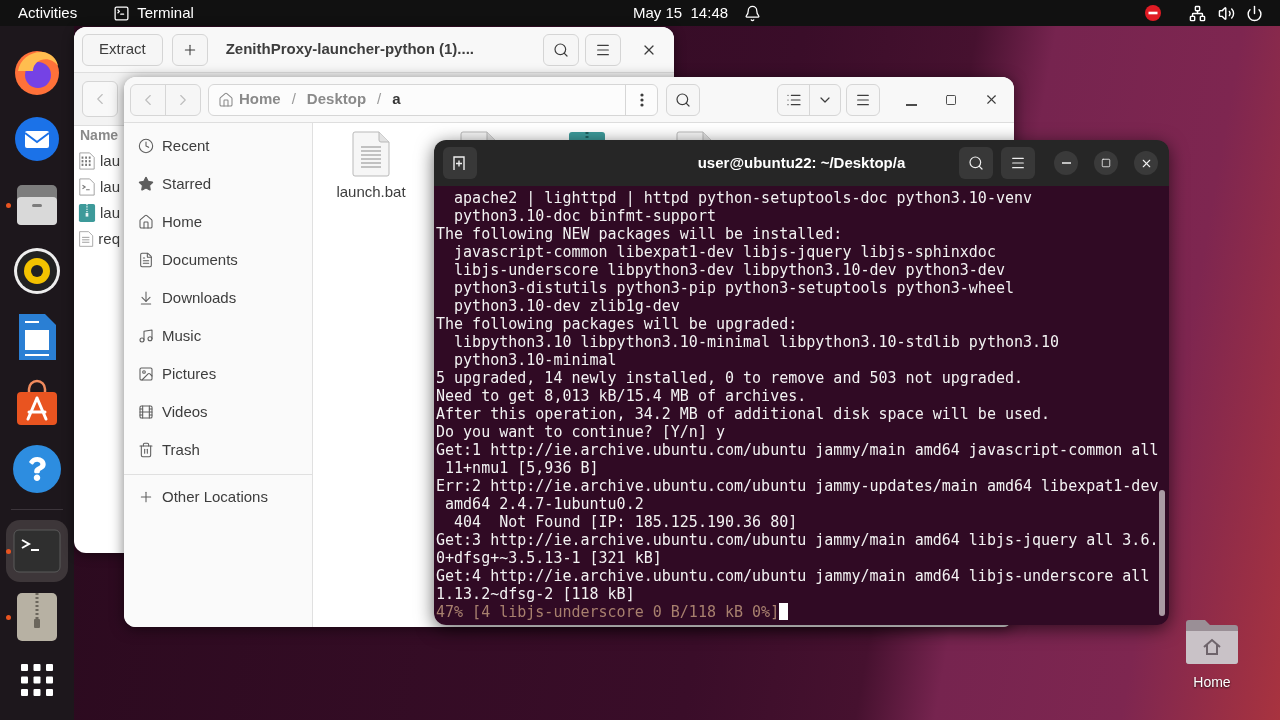  Describe the element at coordinates (1226, 13) in the screenshot. I see `volume-icon` at that location.